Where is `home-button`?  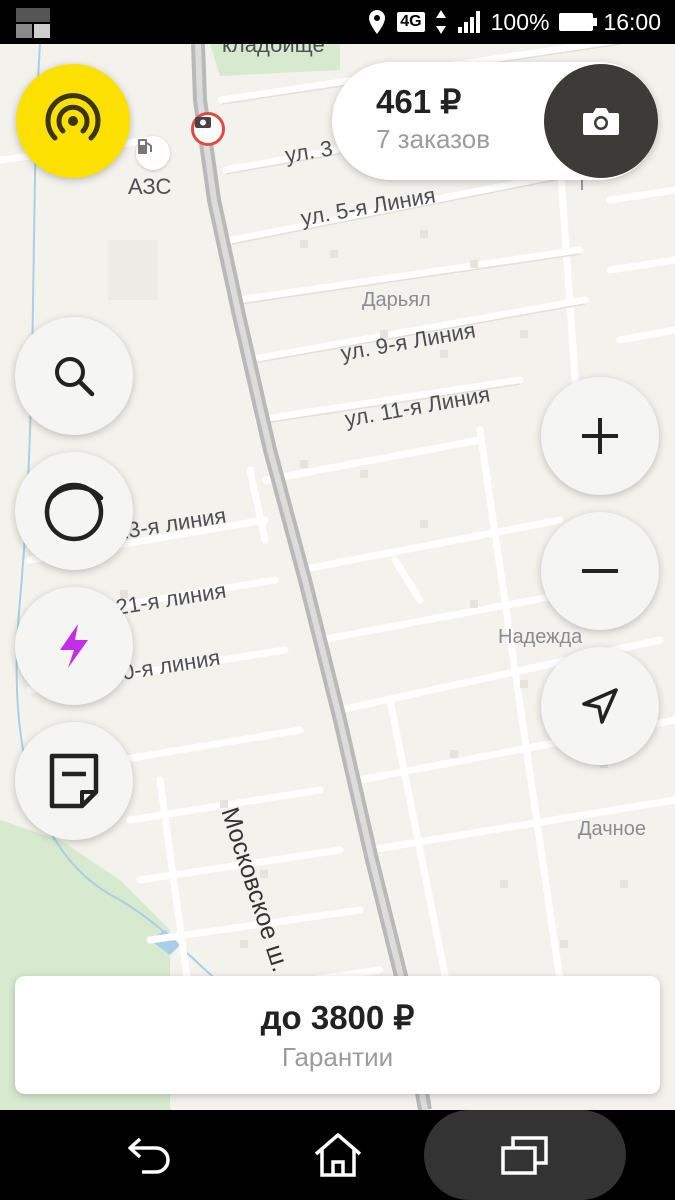
home-button is located at coordinates (338, 1155).